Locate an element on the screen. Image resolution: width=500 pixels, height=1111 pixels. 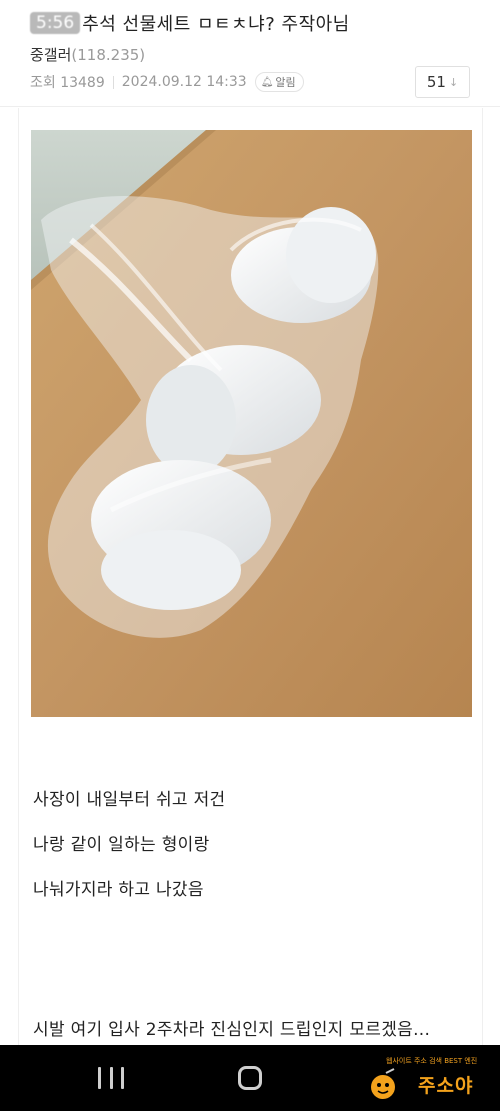
system-navigation-bar: 웹사이트 주소 검색 BEST 엔진 주소야 is located at coordinates (250, 1078).